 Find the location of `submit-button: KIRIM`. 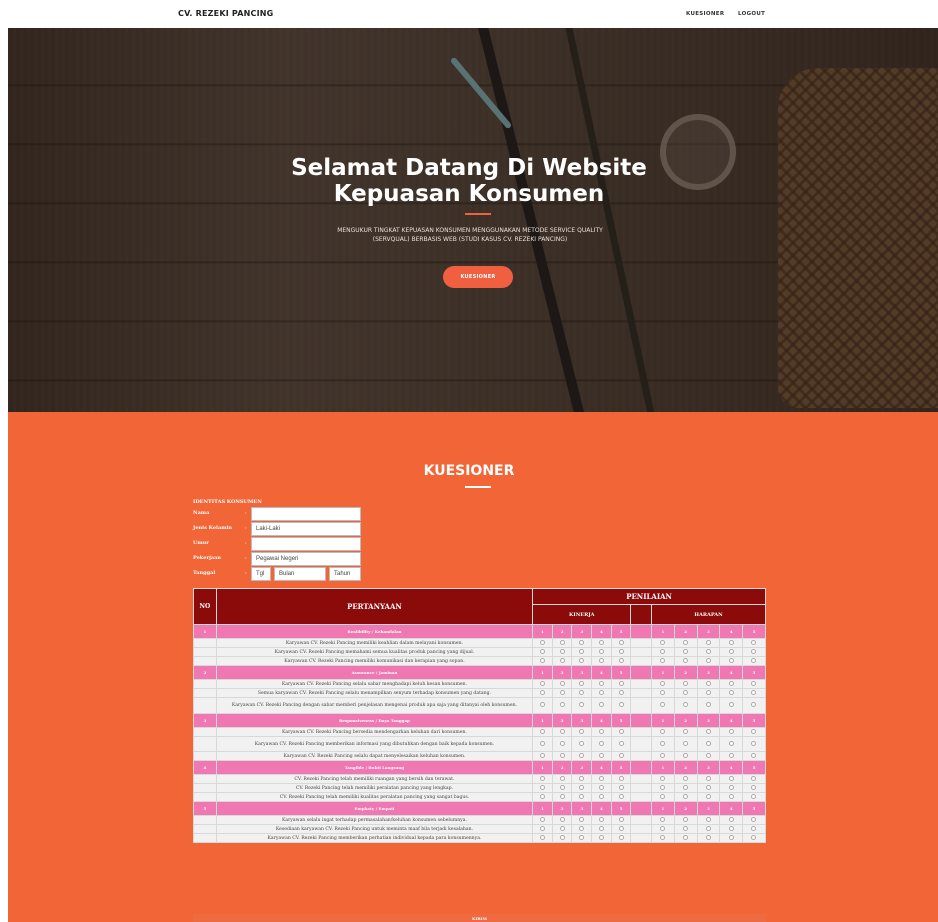

submit-button: KIRIM is located at coordinates (479, 918).